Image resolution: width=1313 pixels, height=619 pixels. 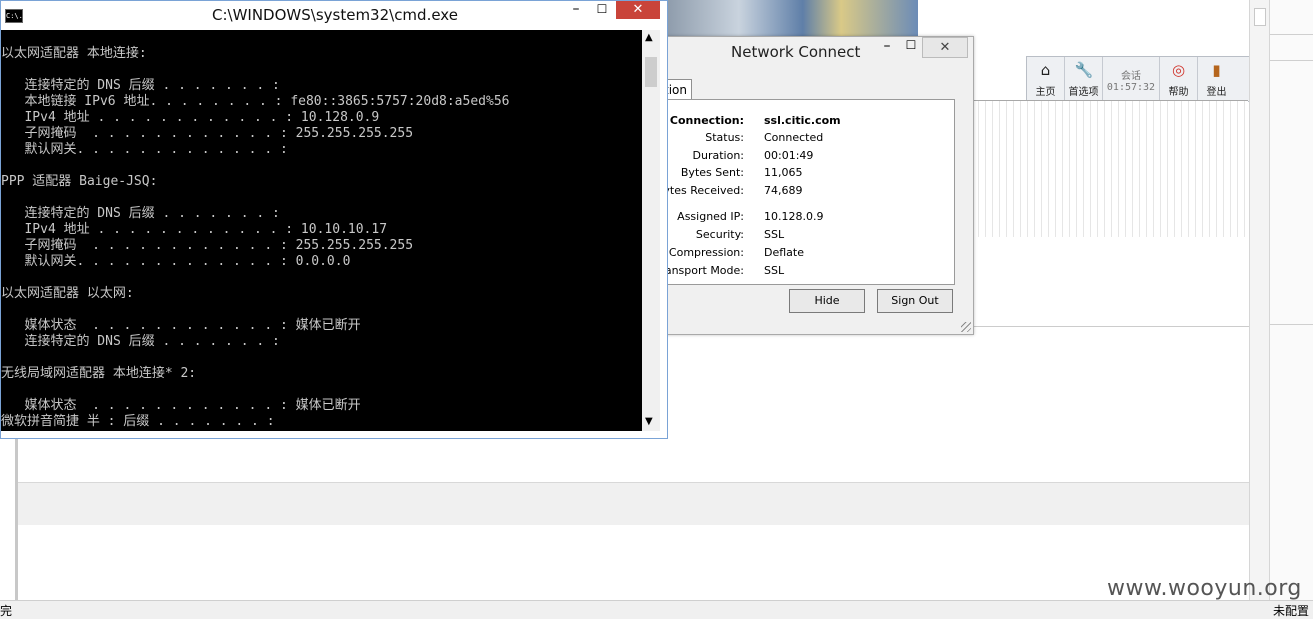 I want to click on page-scrollbar, so click(x=1259, y=309).